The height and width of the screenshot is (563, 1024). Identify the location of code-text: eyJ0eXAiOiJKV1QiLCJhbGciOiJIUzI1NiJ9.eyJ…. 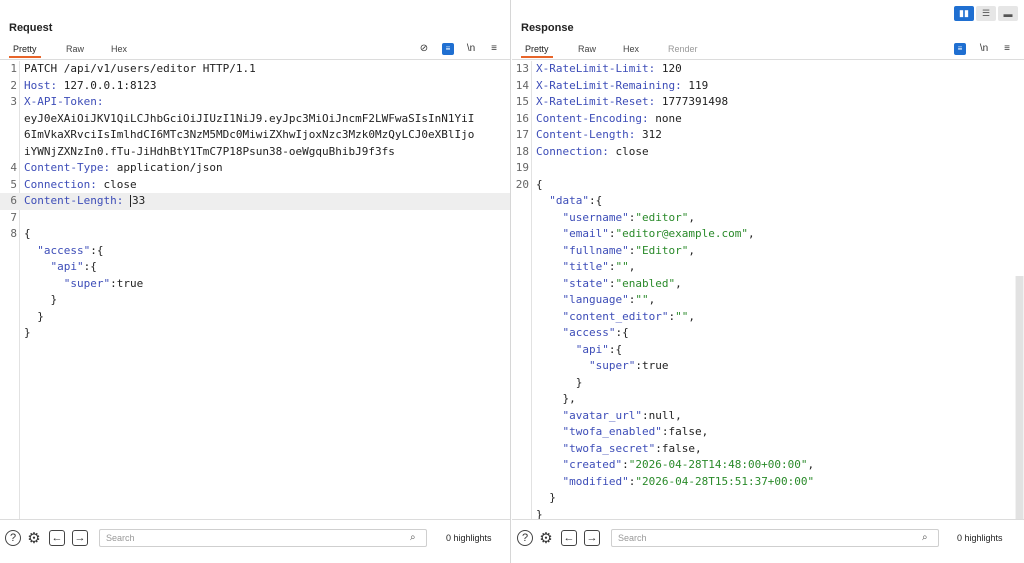
(249, 118).